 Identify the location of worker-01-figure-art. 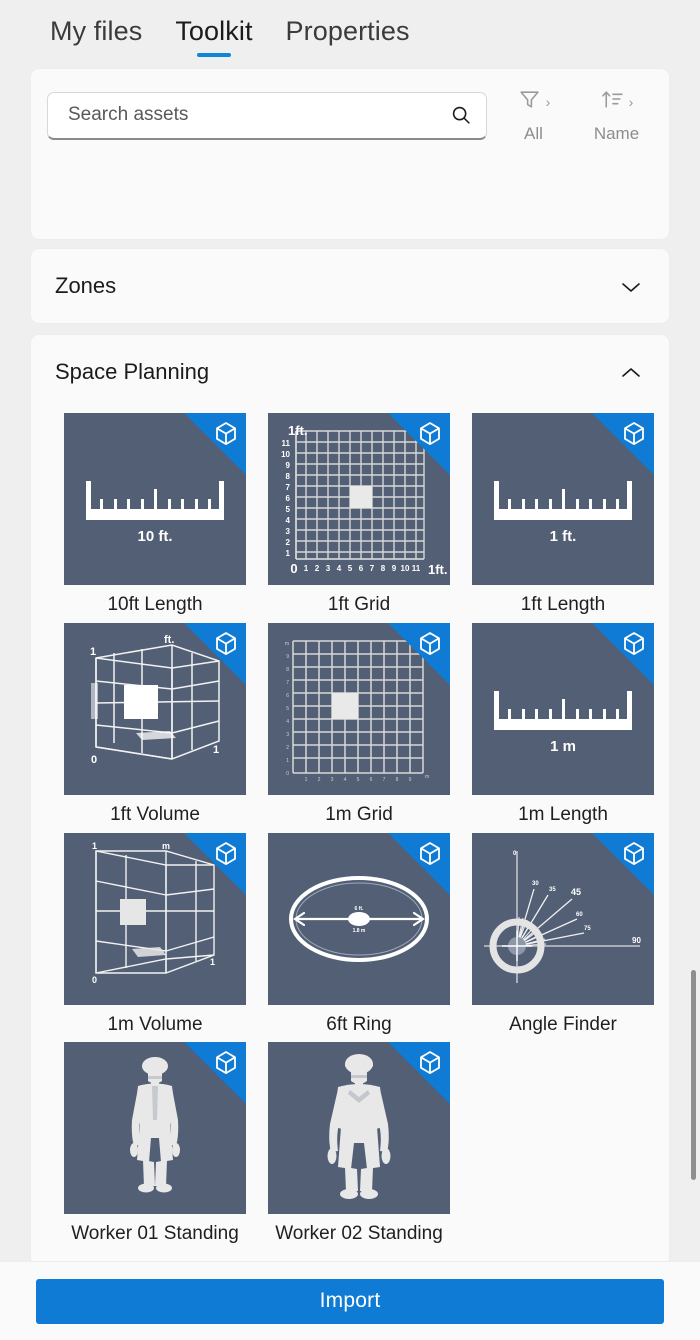
(155, 1125).